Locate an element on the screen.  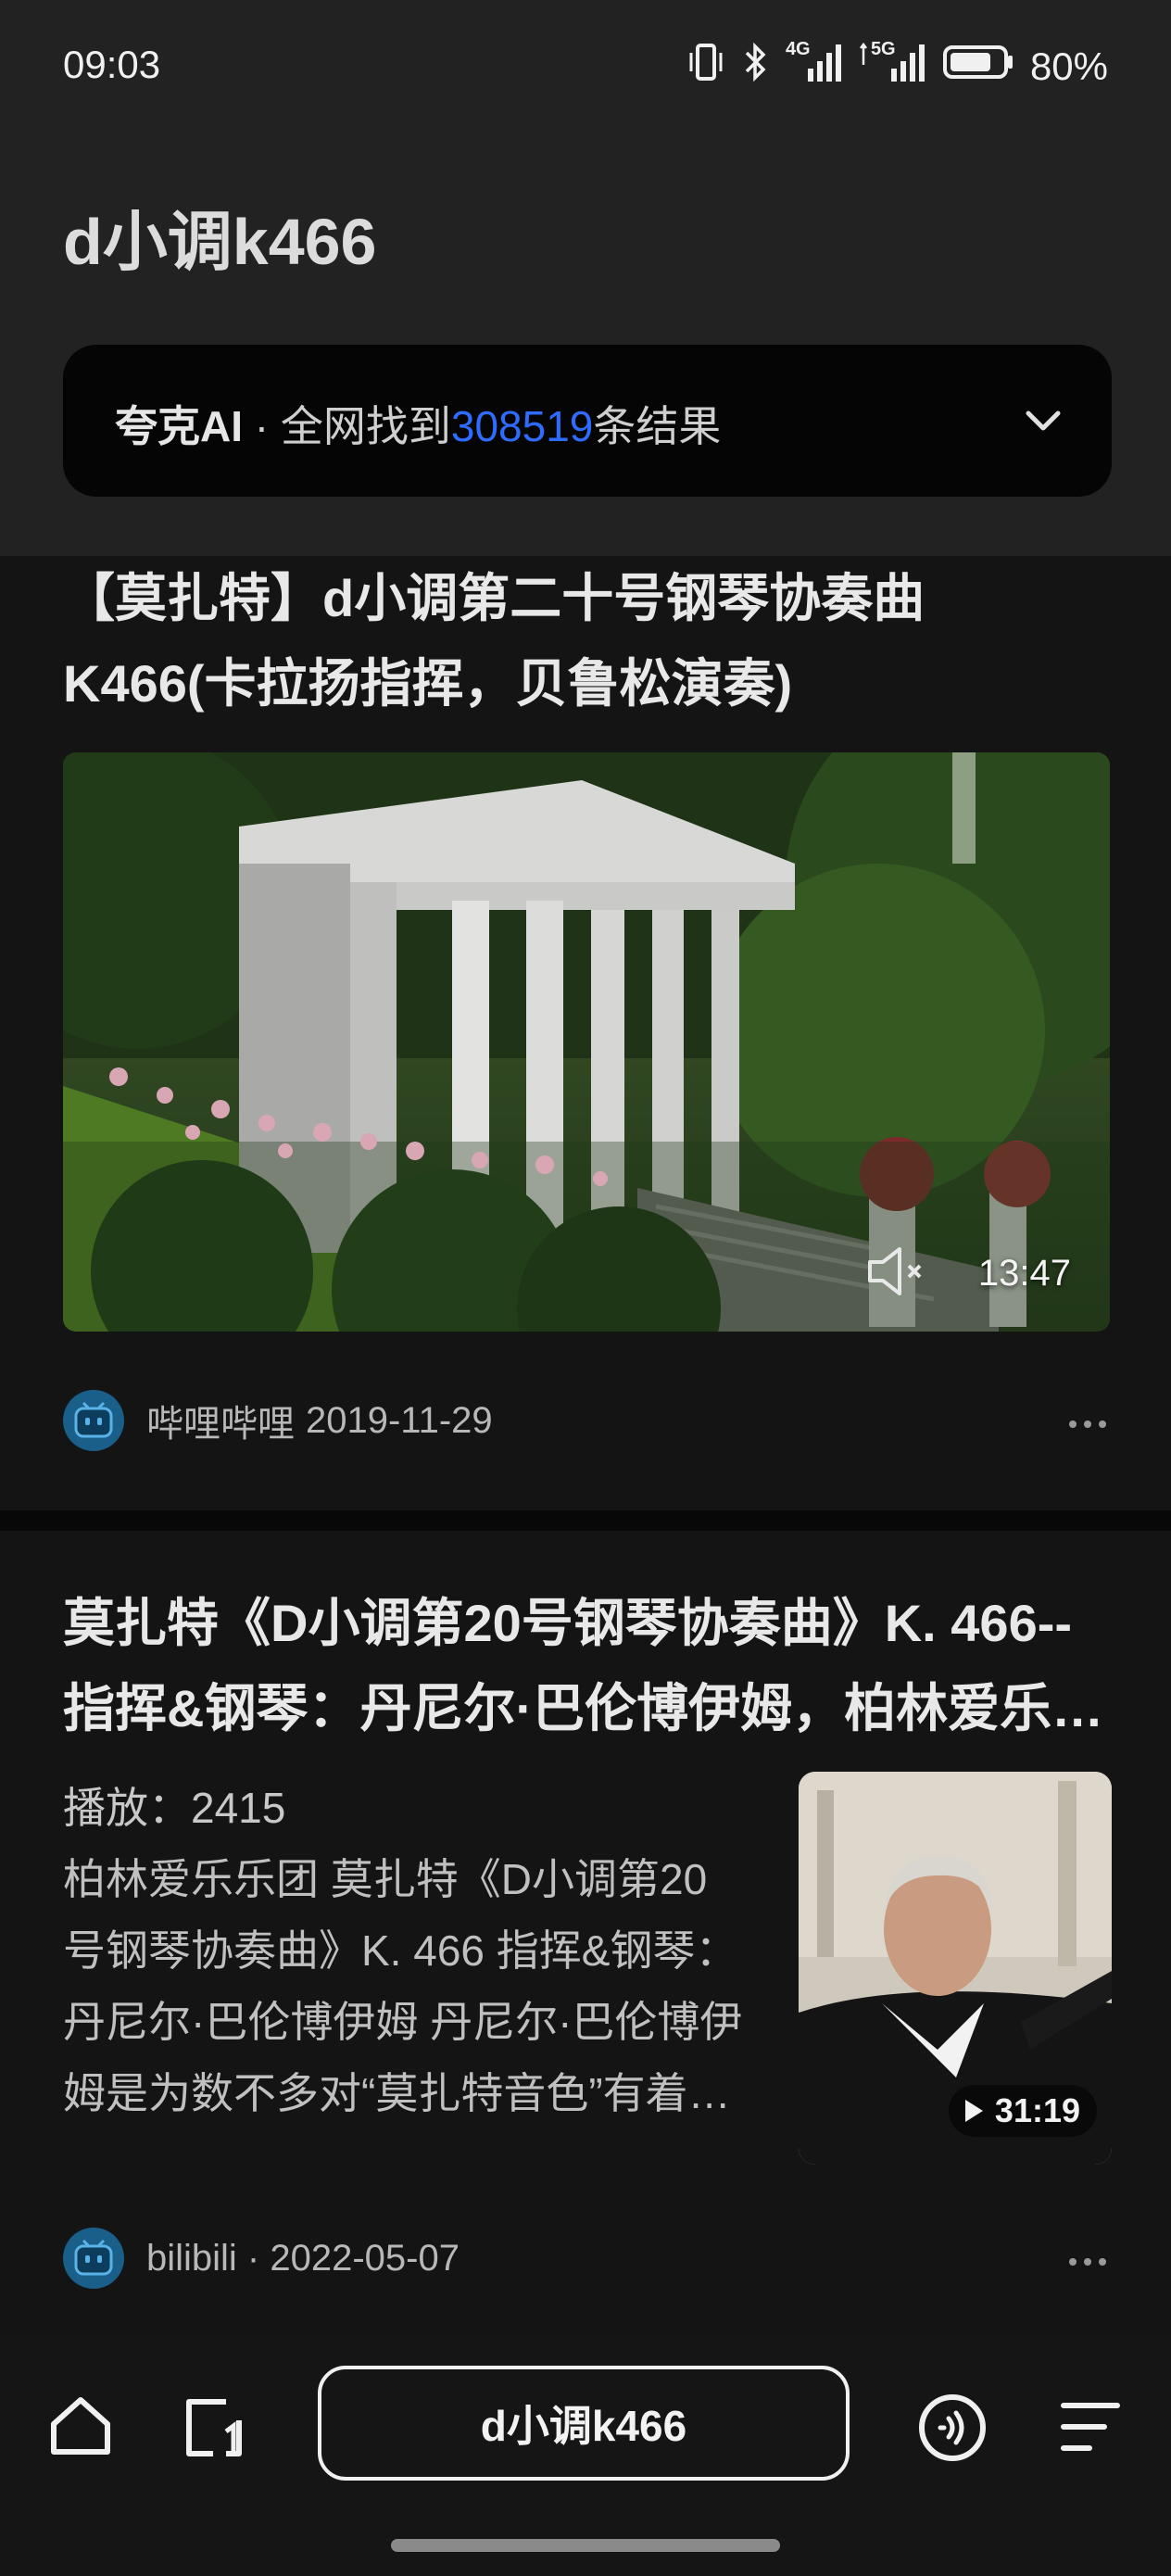
tabs-icon is located at coordinates (214, 2429).